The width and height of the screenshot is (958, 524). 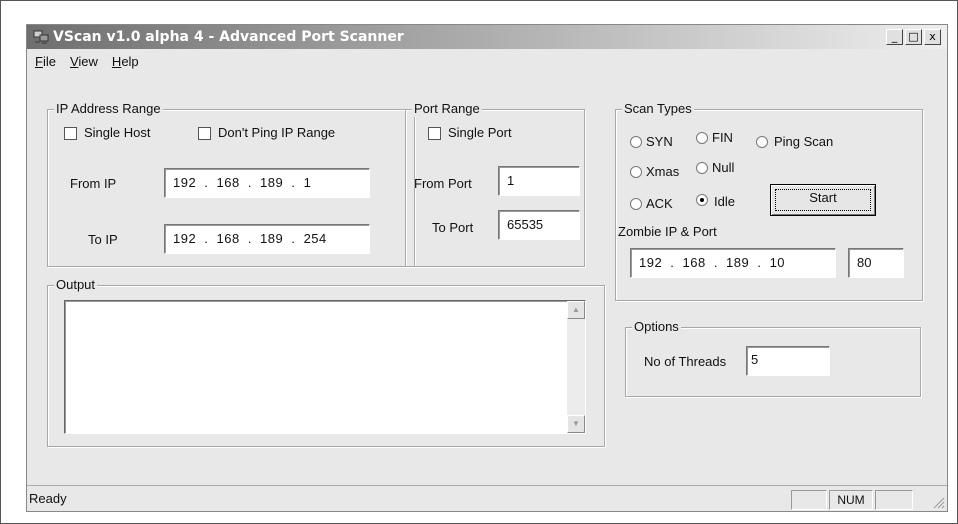 What do you see at coordinates (894, 500) in the screenshot?
I see `status-panel-scroll` at bounding box center [894, 500].